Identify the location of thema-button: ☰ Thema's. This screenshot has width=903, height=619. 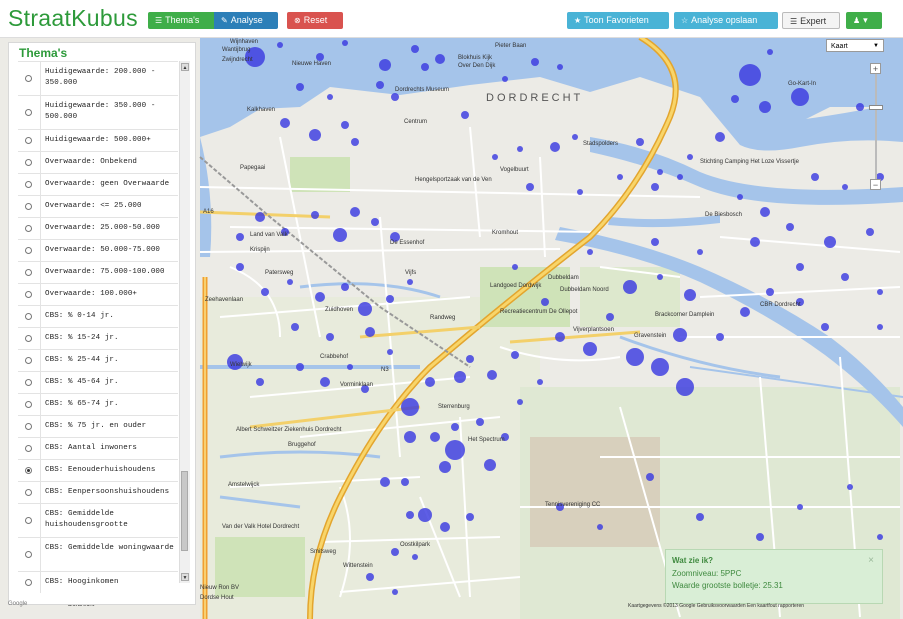
(181, 20).